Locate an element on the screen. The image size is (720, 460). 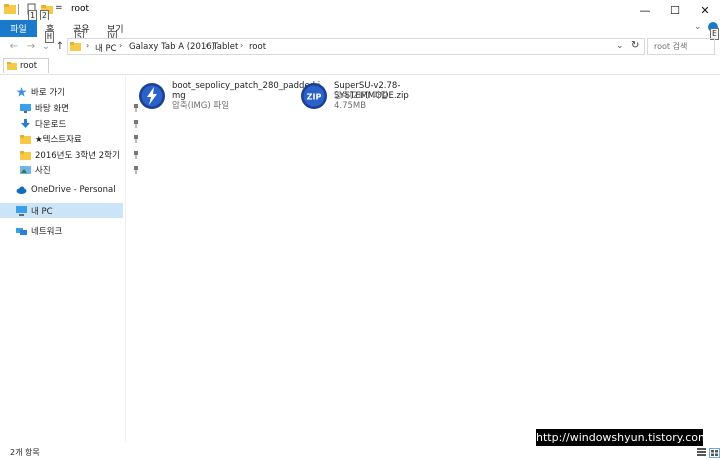
nav-item-label: ★텍스트자료 is located at coordinates (58, 140).